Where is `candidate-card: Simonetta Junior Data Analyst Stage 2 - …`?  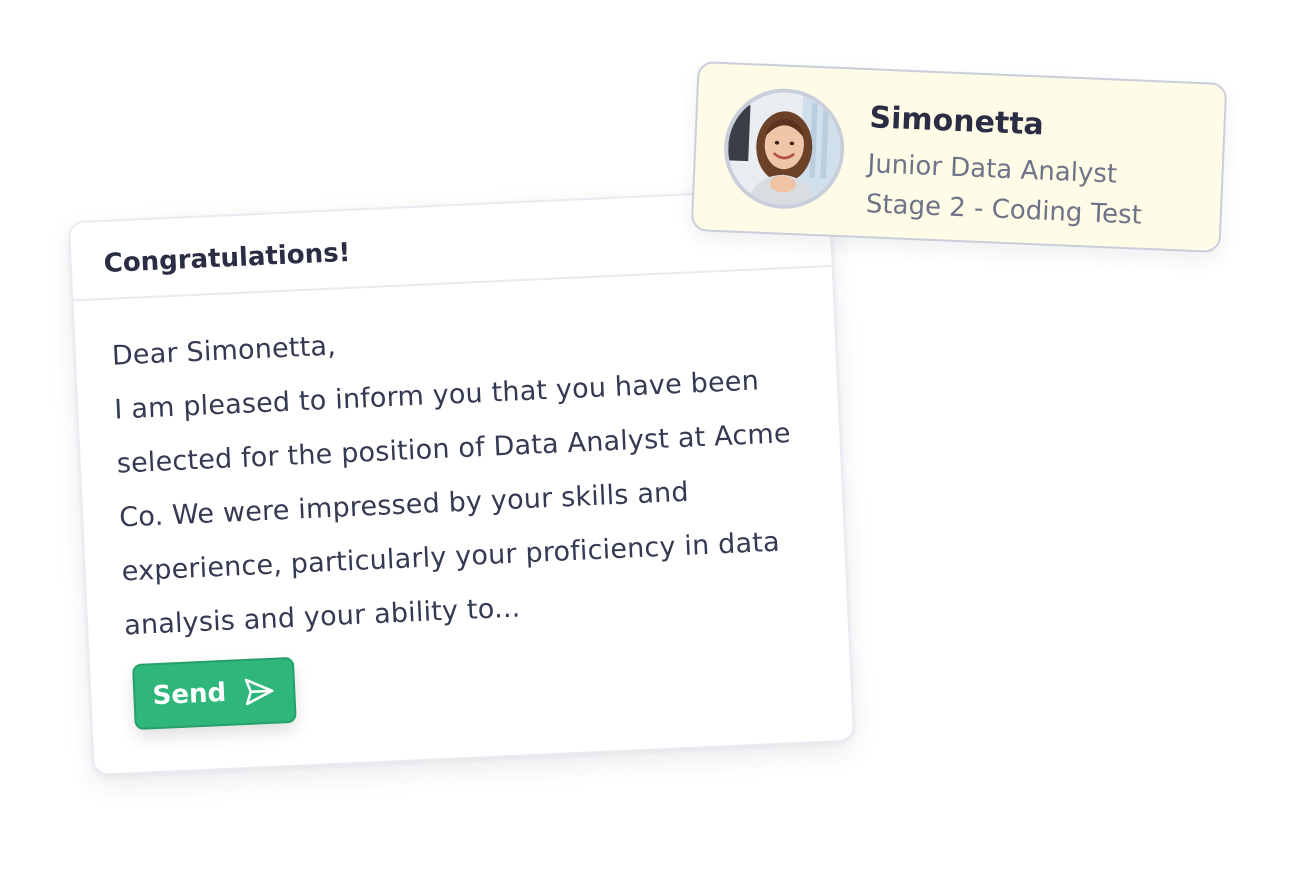 candidate-card: Simonetta Junior Data Analyst Stage 2 - … is located at coordinates (959, 157).